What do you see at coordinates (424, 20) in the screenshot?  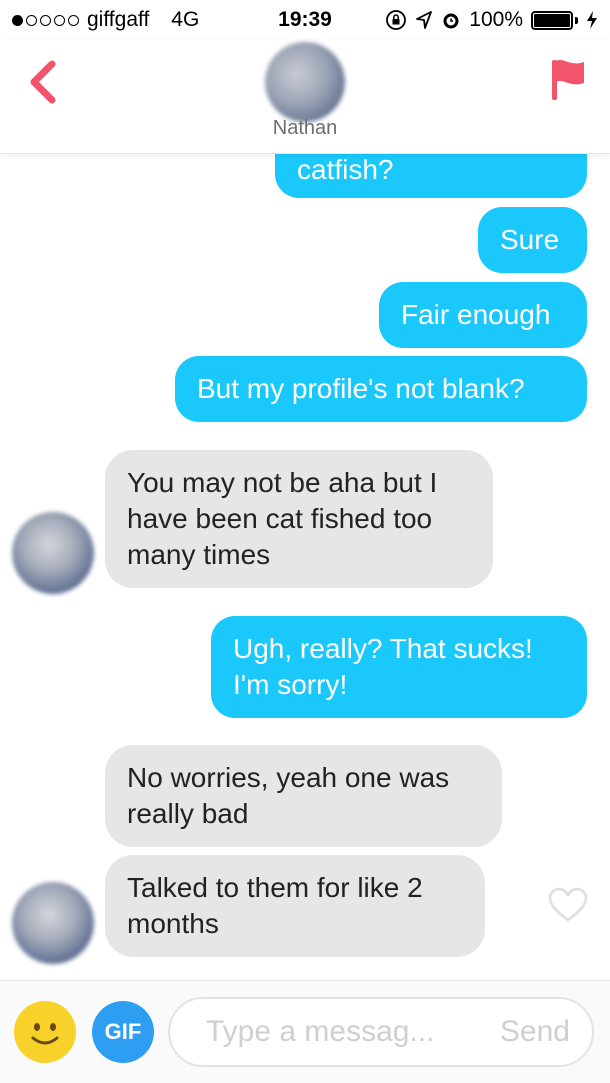 I see `location-arrow-icon` at bounding box center [424, 20].